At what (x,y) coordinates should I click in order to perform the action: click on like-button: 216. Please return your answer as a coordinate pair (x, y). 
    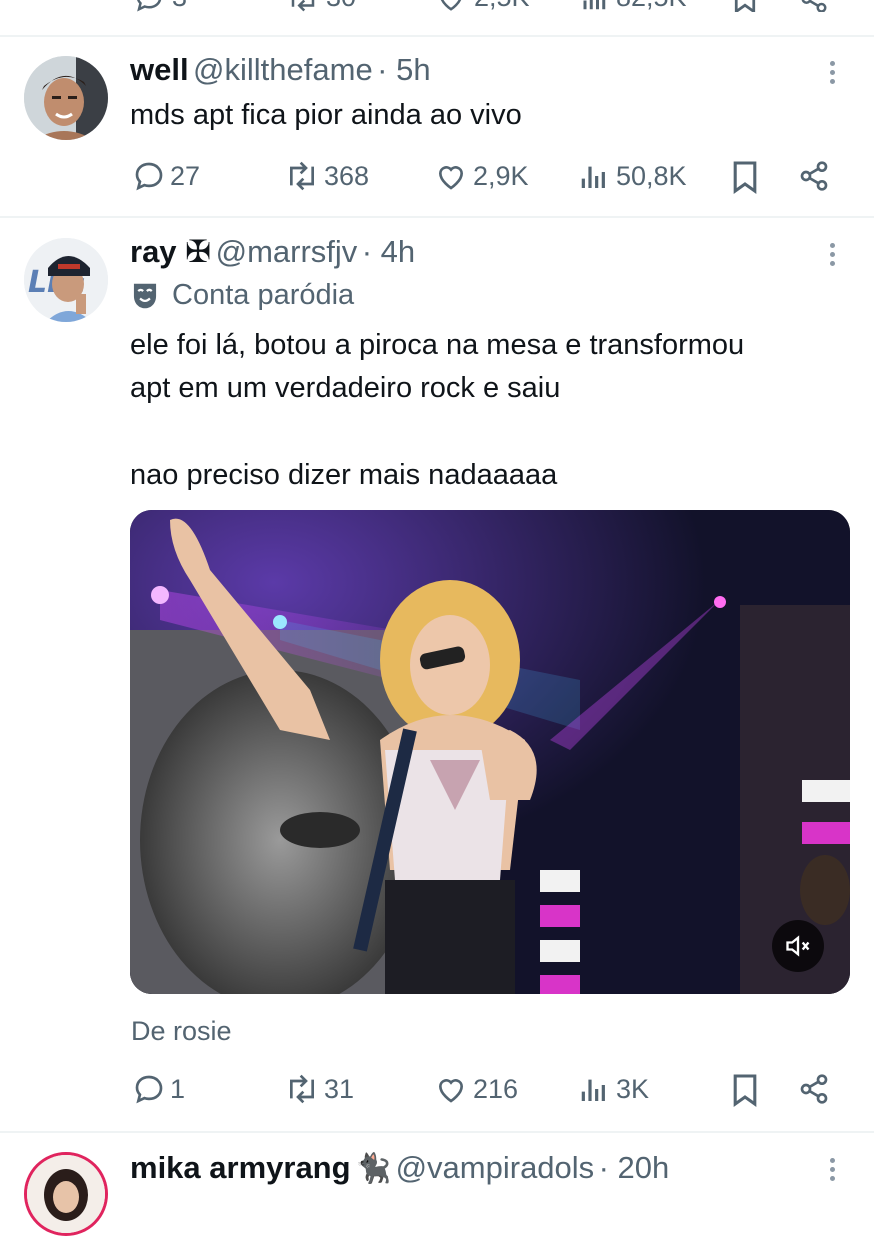
    Looking at the image, I should click on (475, 1089).